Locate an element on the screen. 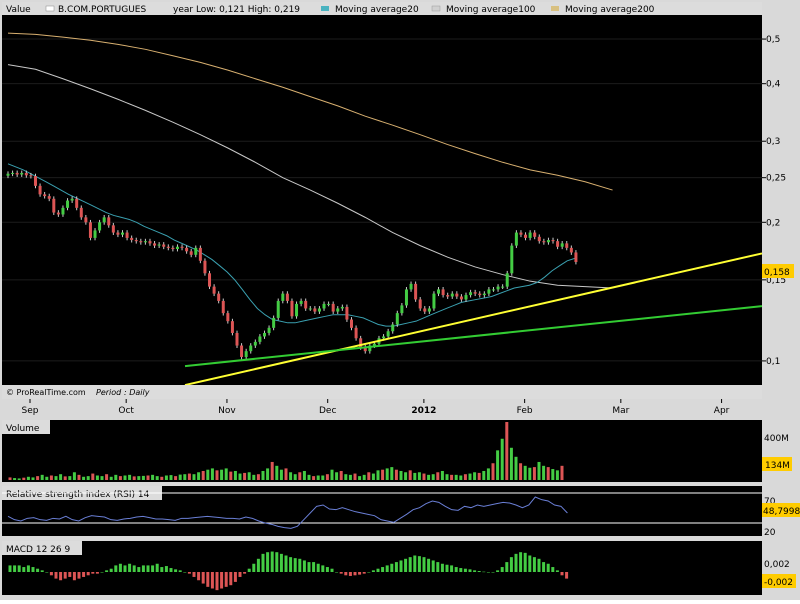  ma100-legend-label: Moving average100 is located at coordinates (491, 10).